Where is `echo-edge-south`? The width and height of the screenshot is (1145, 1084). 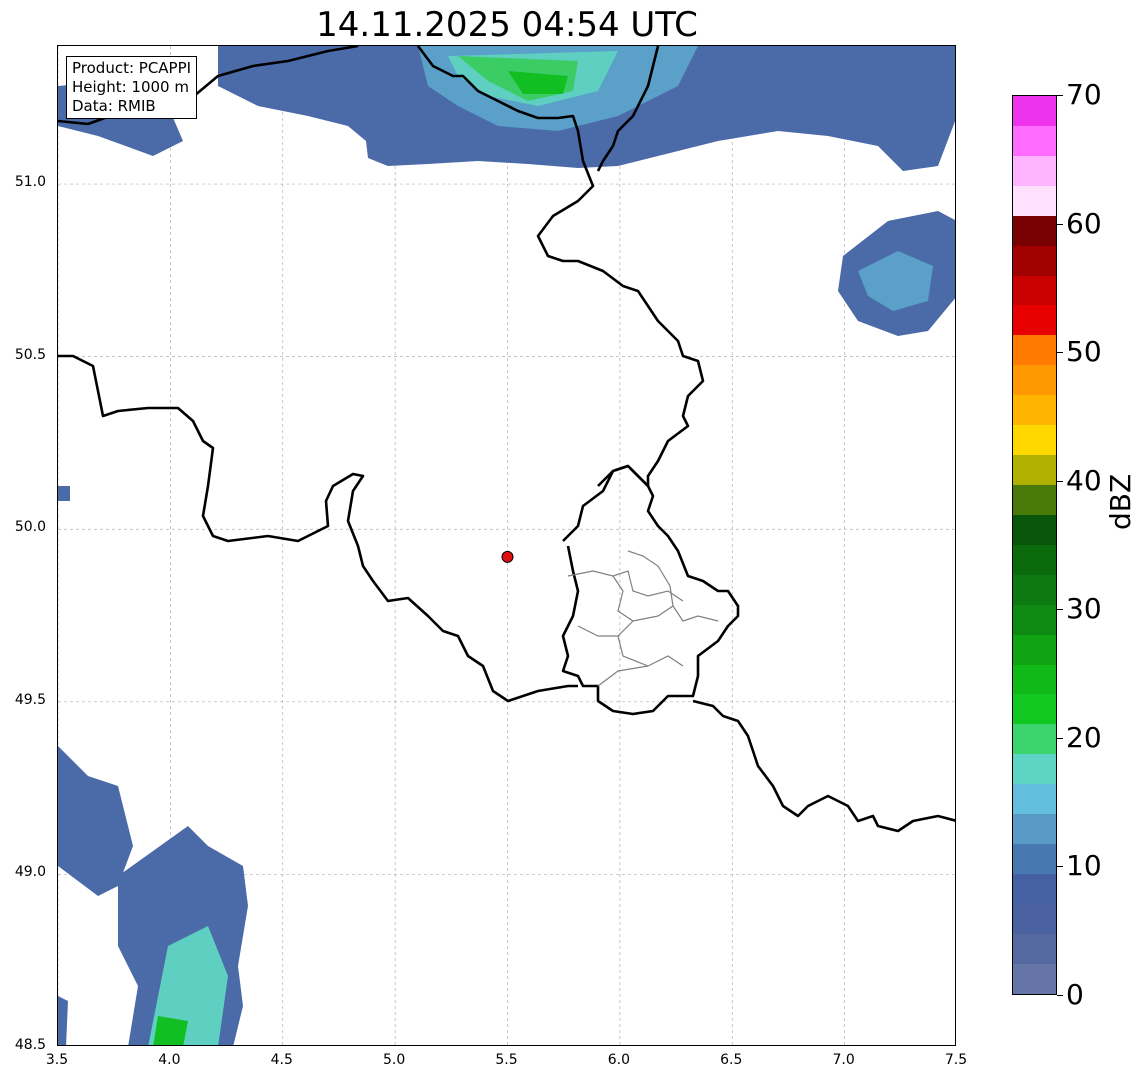
echo-edge-south is located at coordinates (63, 1020).